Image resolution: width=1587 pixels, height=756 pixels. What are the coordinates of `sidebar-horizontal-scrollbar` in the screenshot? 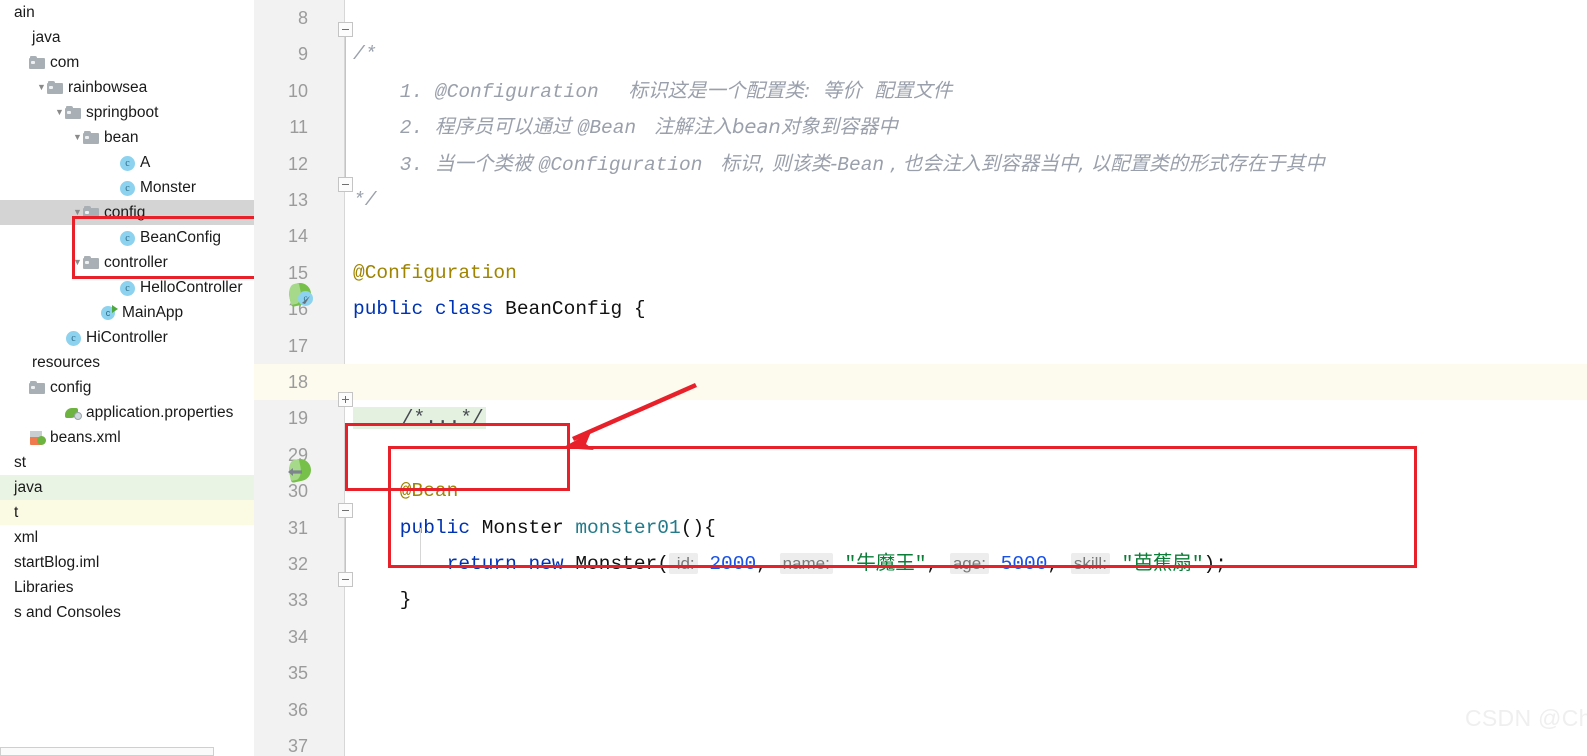 It's located at (107, 751).